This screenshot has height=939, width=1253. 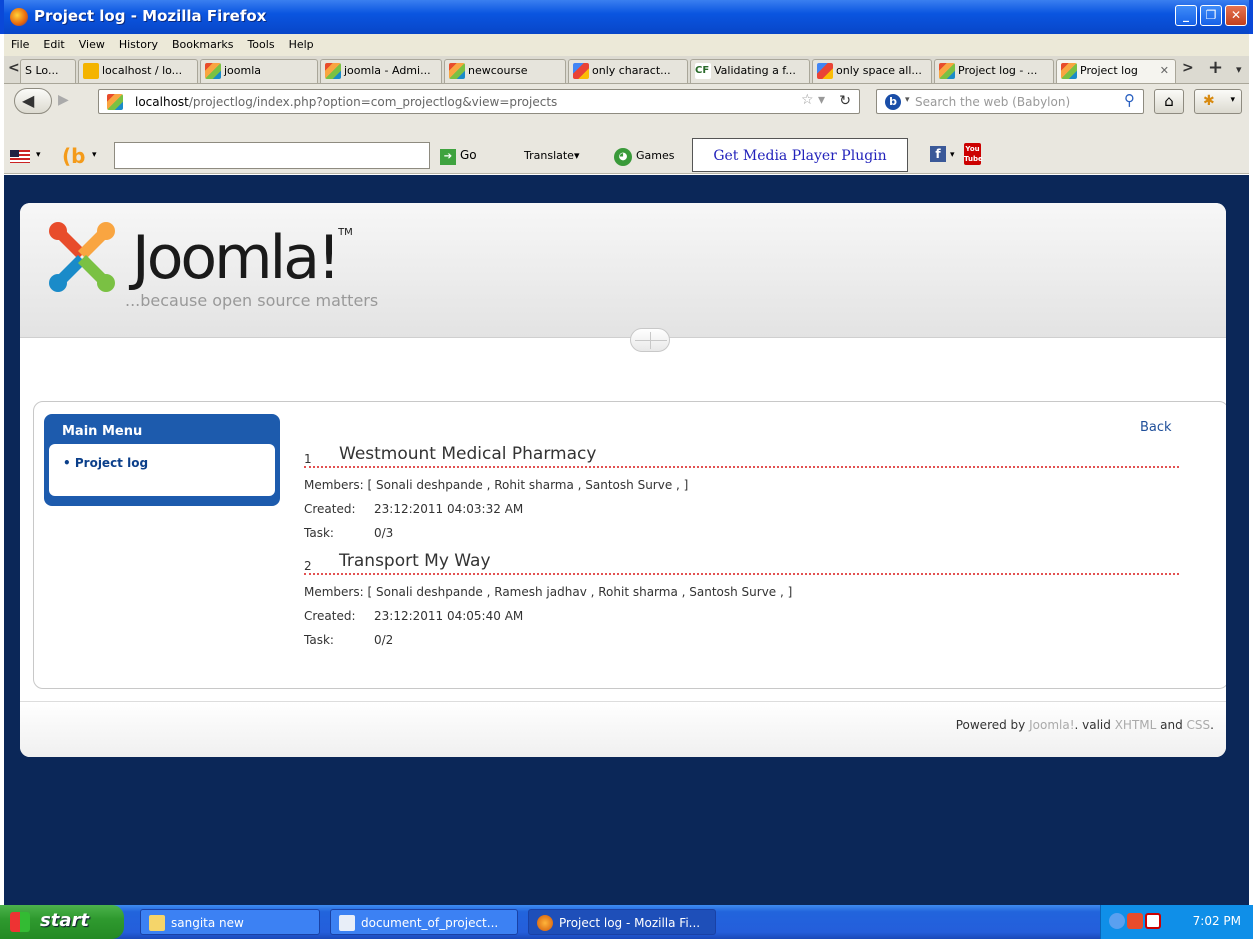 What do you see at coordinates (1135, 921) in the screenshot?
I see `tray-app-icon` at bounding box center [1135, 921].